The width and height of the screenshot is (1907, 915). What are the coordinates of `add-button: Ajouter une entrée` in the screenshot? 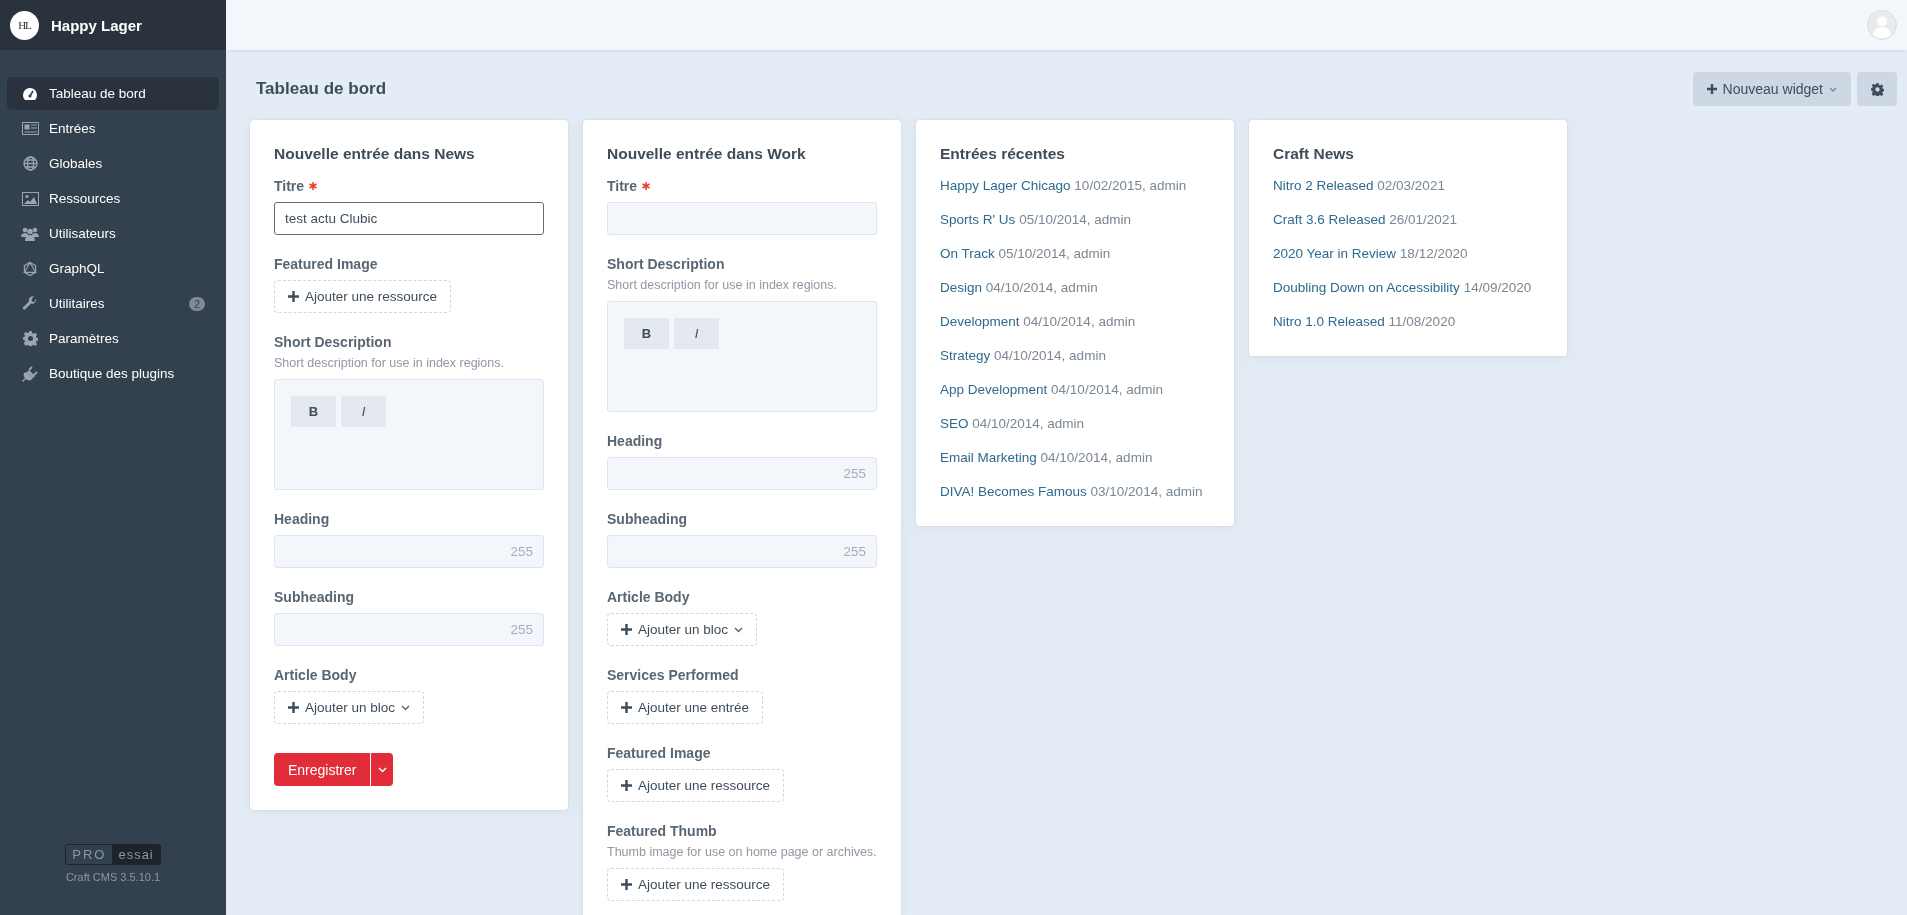 It's located at (685, 707).